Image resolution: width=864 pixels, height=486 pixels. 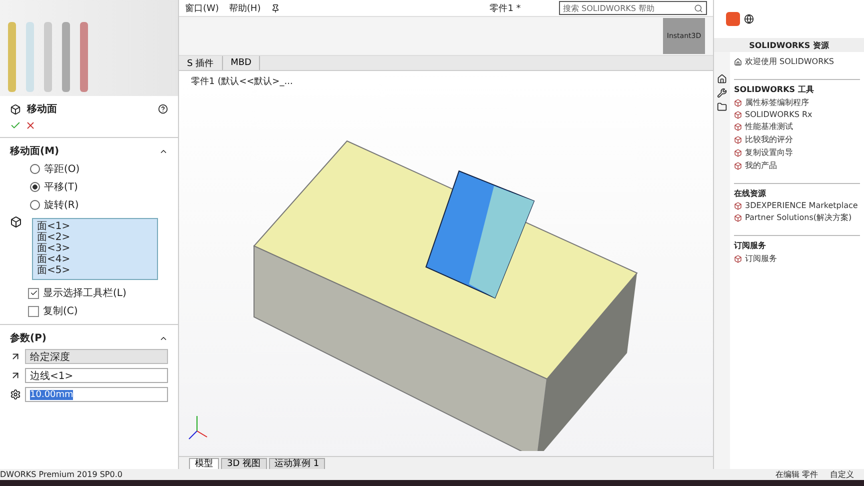 What do you see at coordinates (797, 114) in the screenshot?
I see `resource-link: SOLIDWORKS Rx` at bounding box center [797, 114].